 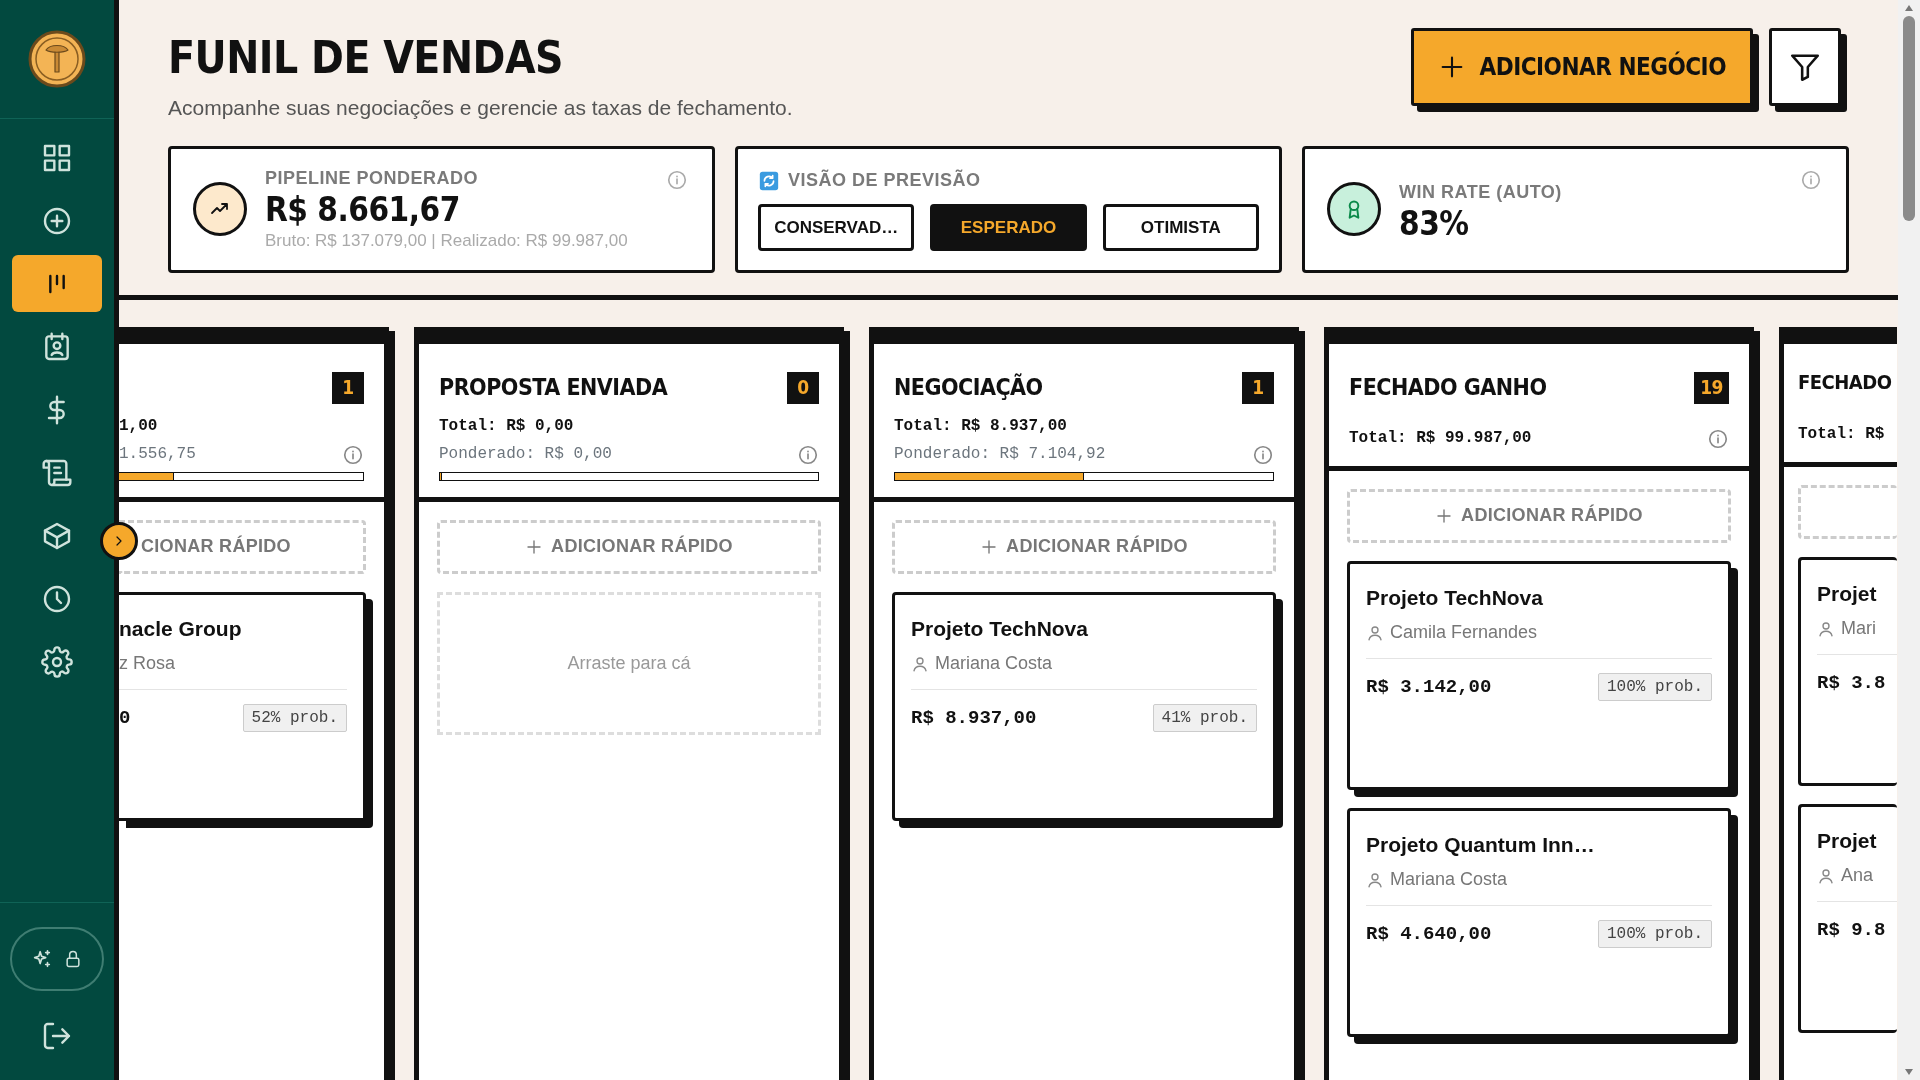 I want to click on stat-value: R$ 8.661,67, so click(x=363, y=209).